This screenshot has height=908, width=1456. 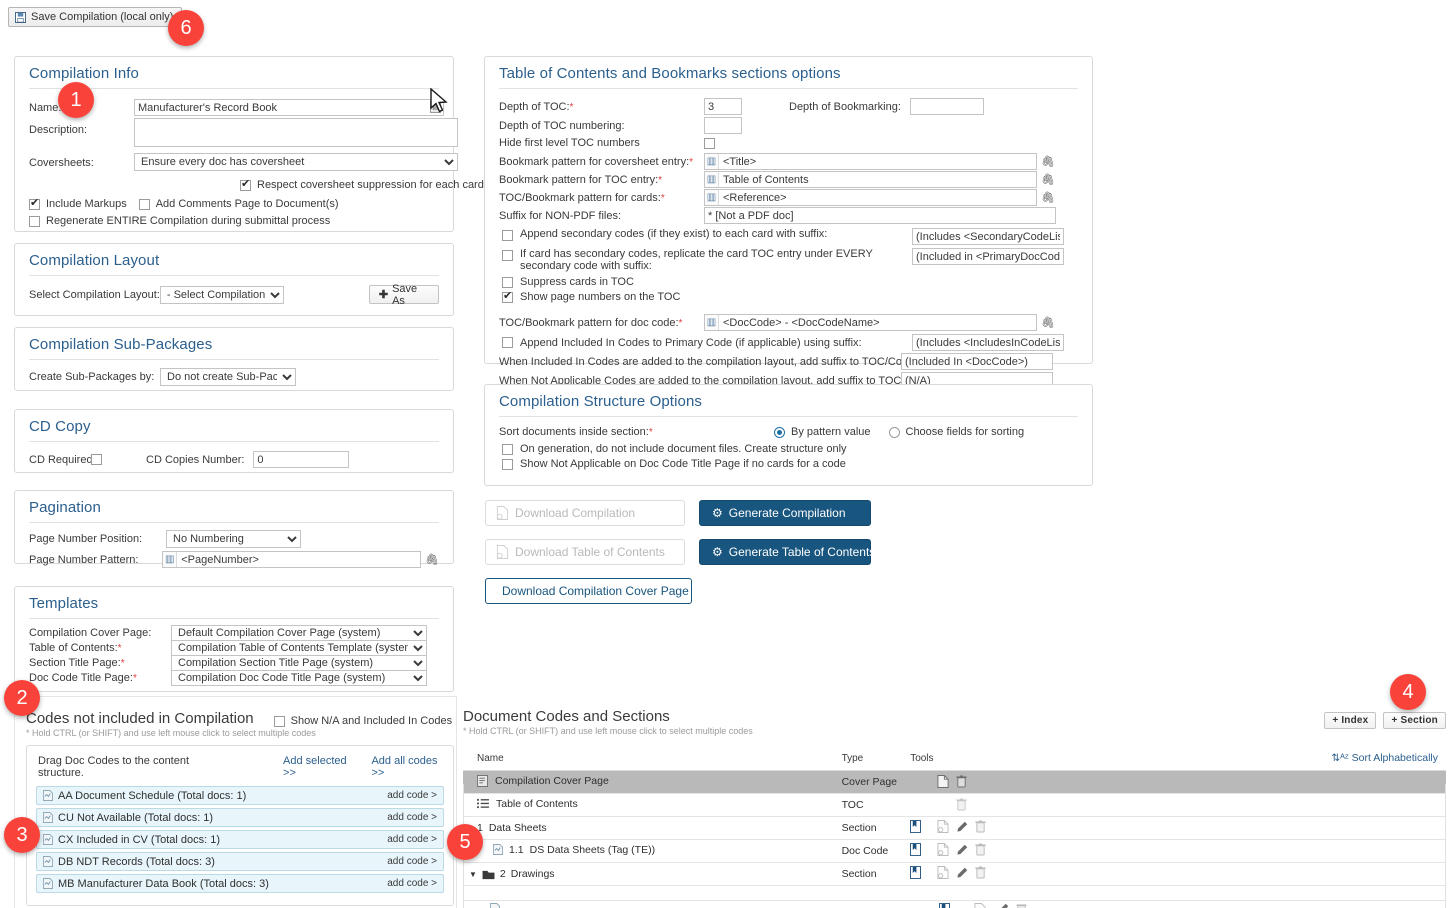 What do you see at coordinates (317, 767) in the screenshot?
I see `add-selected-link: Add selected >>` at bounding box center [317, 767].